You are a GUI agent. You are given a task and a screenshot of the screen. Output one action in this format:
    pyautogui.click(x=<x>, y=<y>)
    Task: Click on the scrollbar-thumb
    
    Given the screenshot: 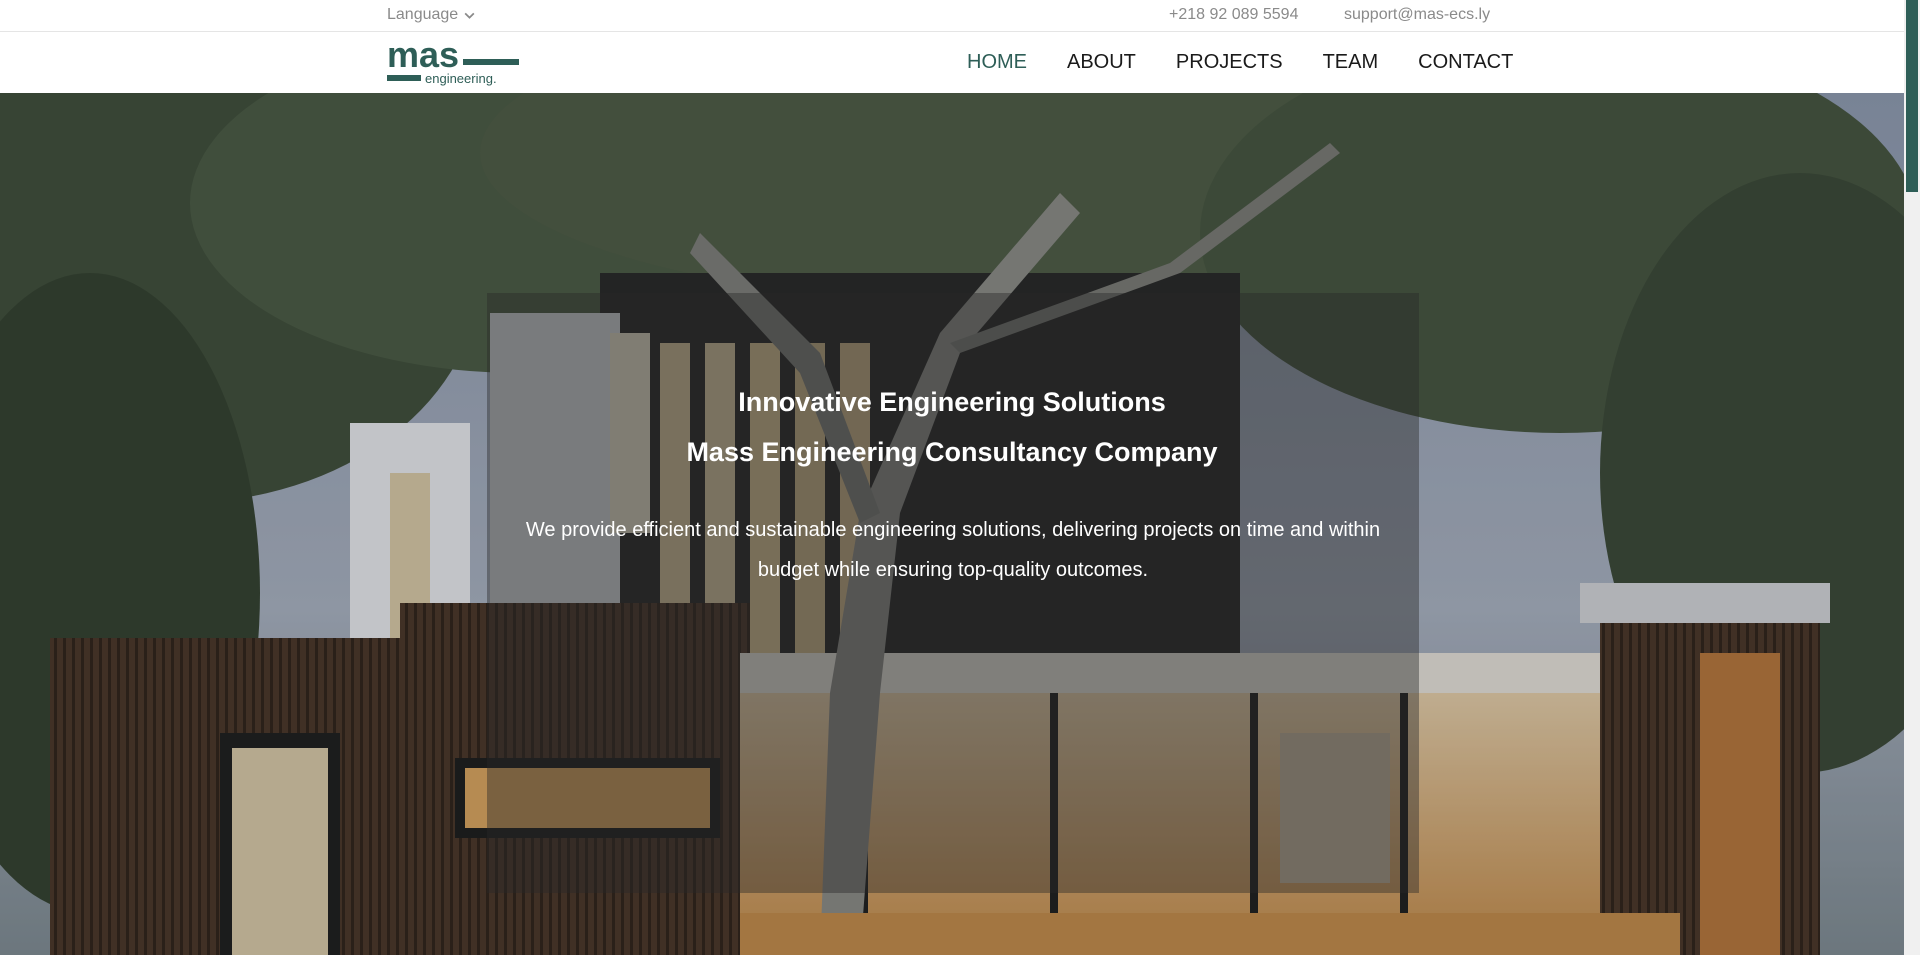 What is the action you would take?
    pyautogui.click(x=1912, y=96)
    